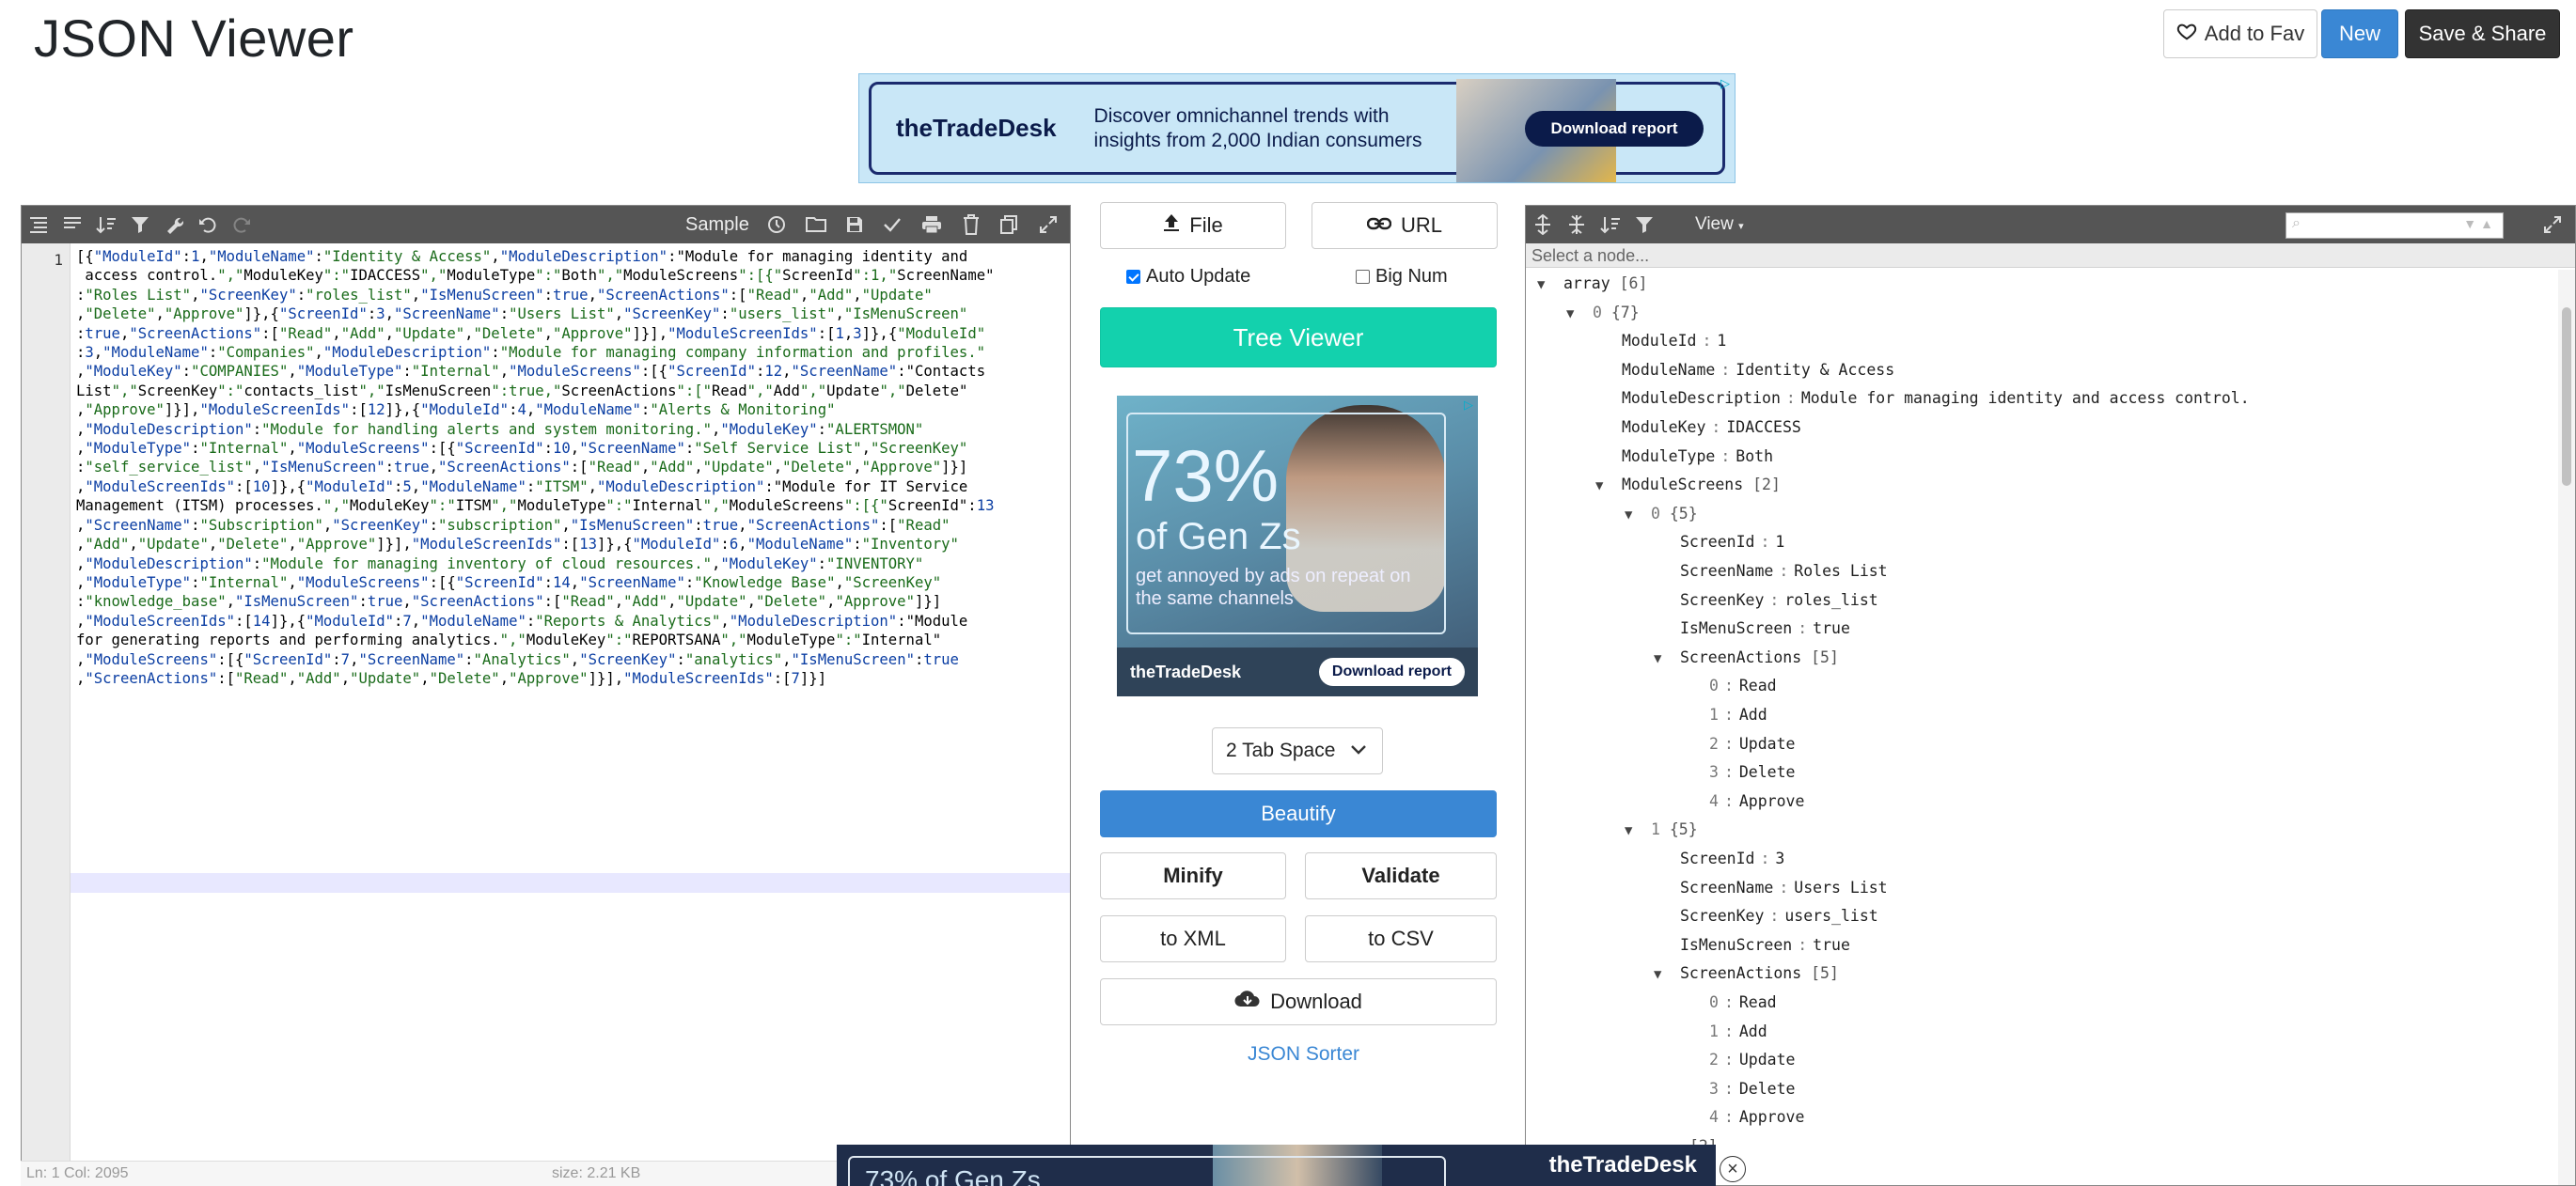  I want to click on tree-node: ScreenId:1, so click(1719, 542).